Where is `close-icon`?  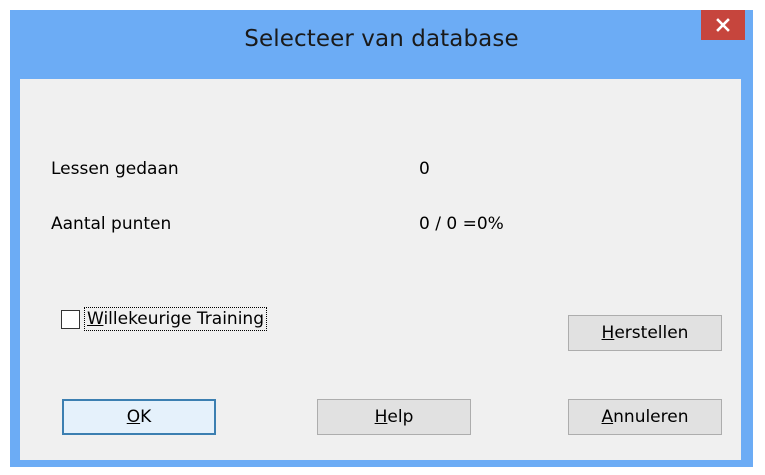
close-icon is located at coordinates (723, 25).